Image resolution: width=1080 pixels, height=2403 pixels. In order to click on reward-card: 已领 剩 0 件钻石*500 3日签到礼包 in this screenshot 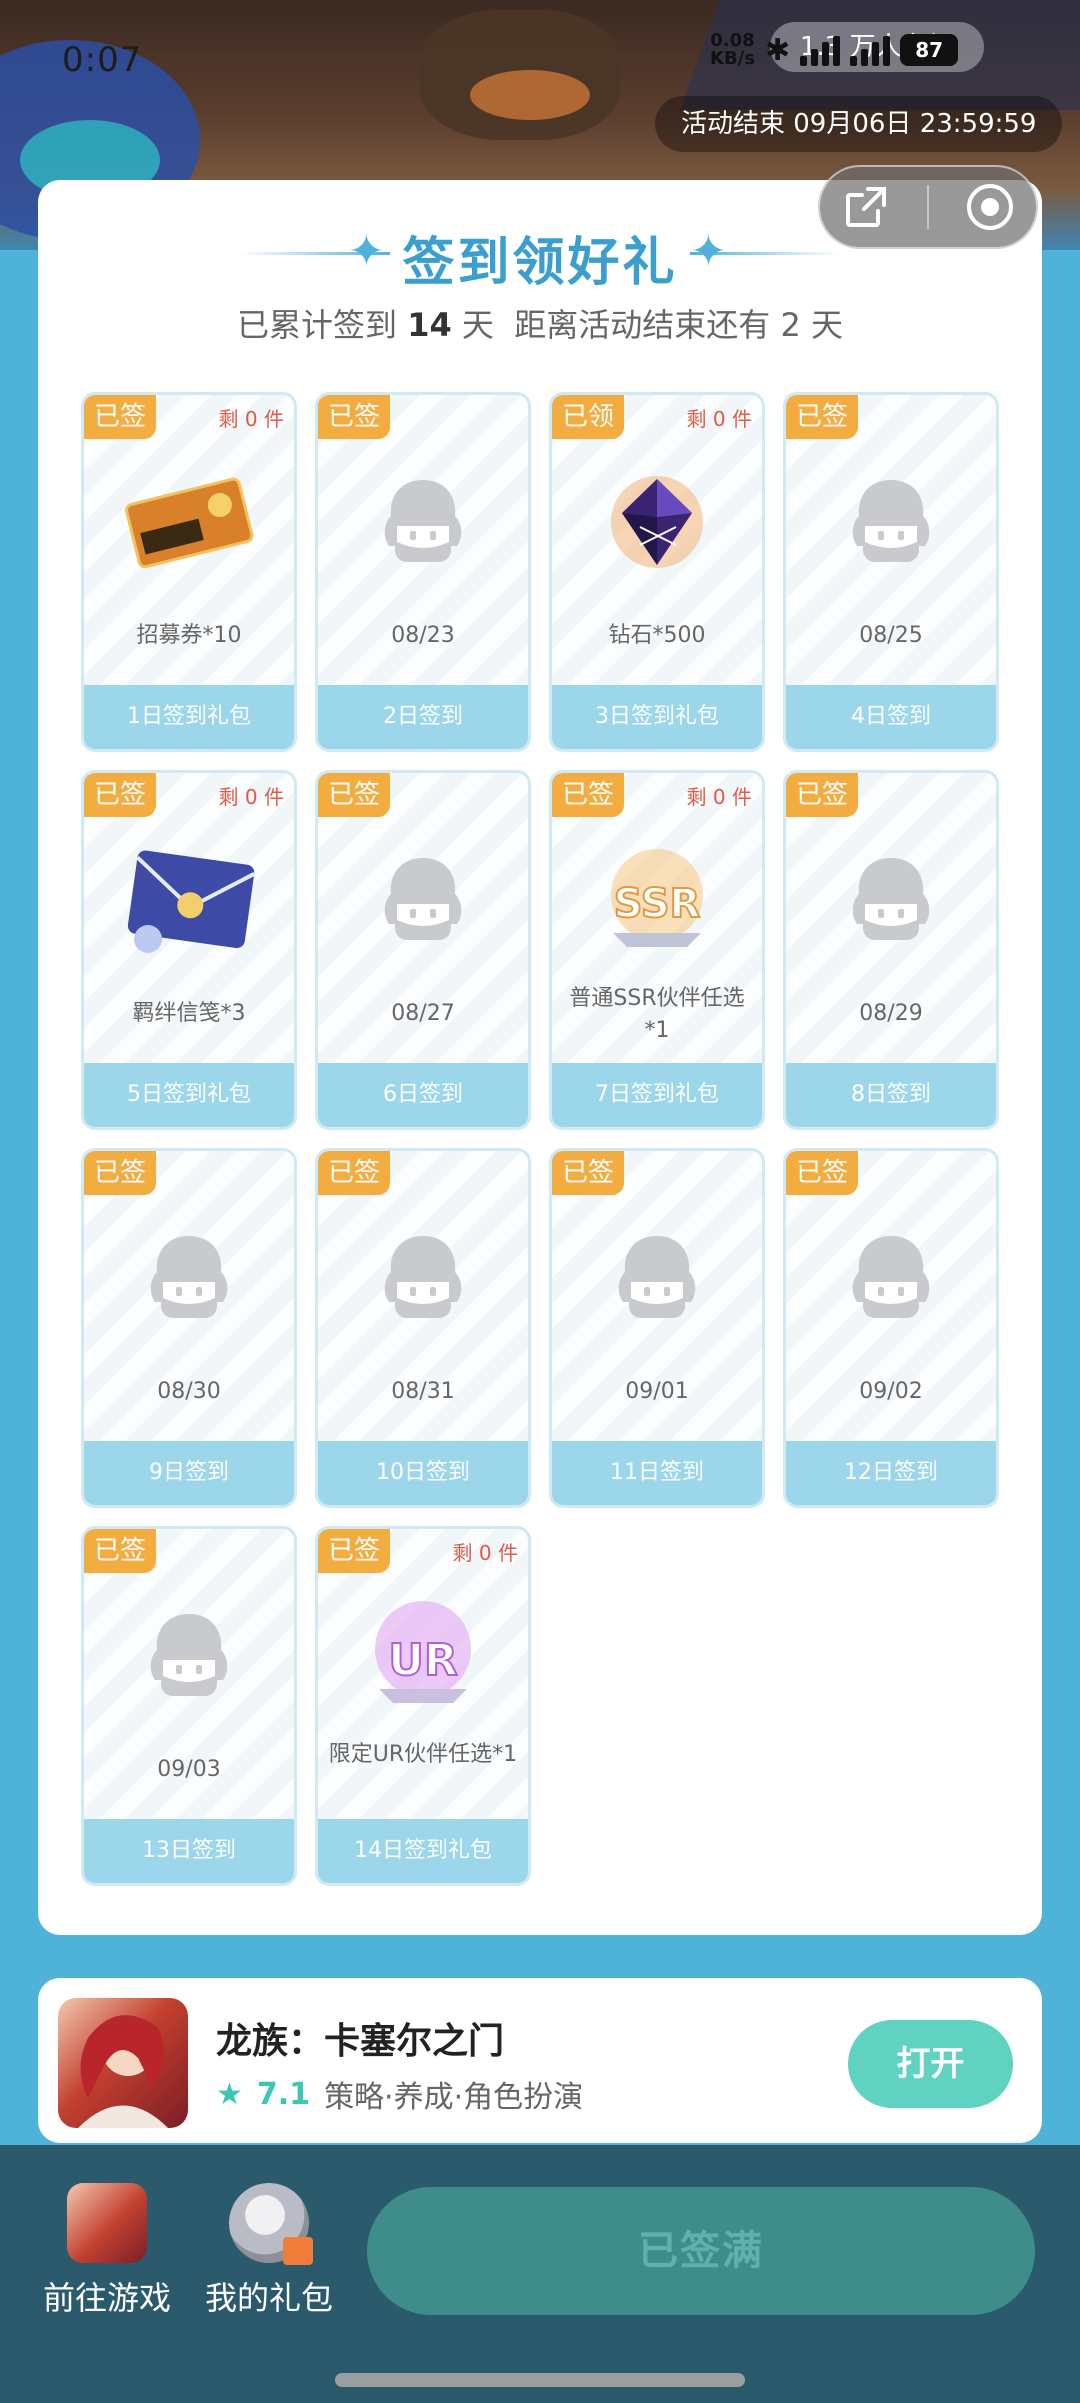, I will do `click(657, 572)`.